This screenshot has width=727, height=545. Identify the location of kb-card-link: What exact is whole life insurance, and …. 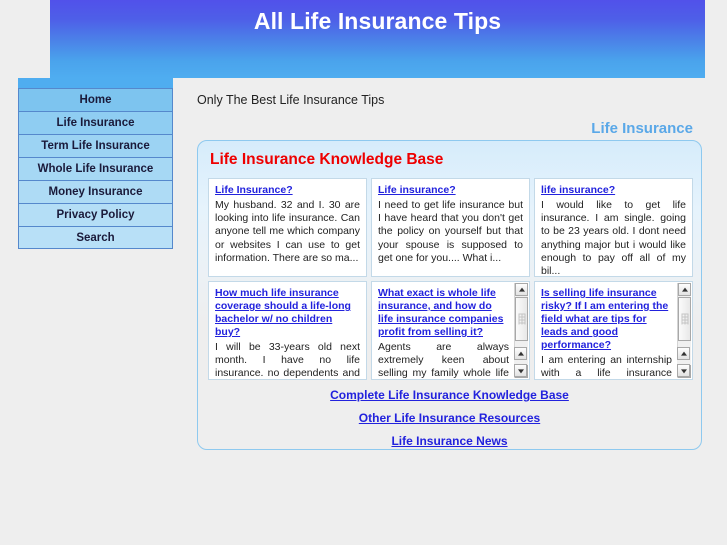
(443, 313).